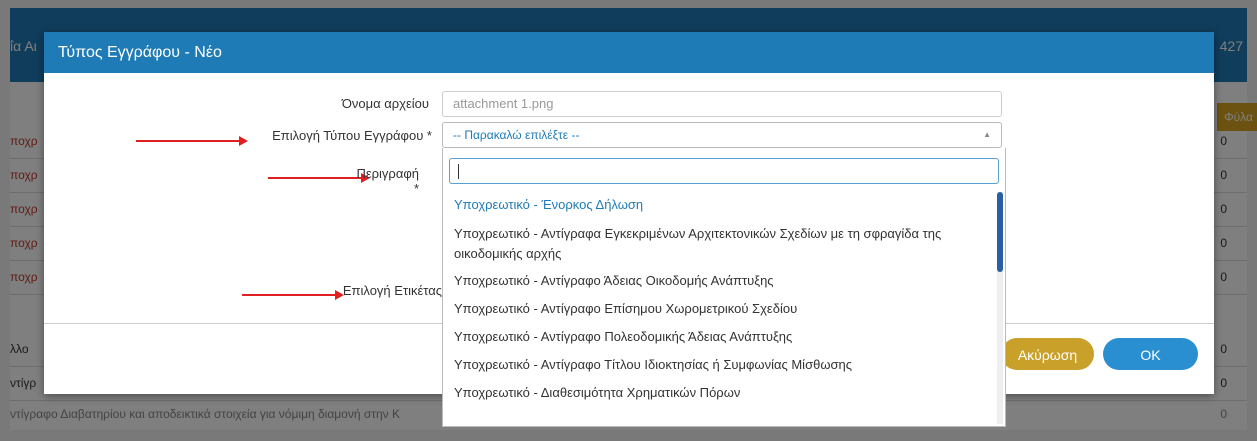 This screenshot has height=441, width=1257. What do you see at coordinates (1000, 232) in the screenshot?
I see `scrollbar-thumb` at bounding box center [1000, 232].